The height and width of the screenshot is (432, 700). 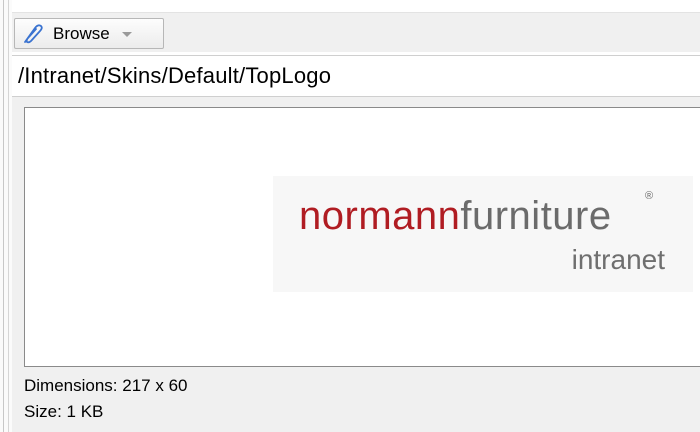 I want to click on window-left-edge, so click(x=6, y=216).